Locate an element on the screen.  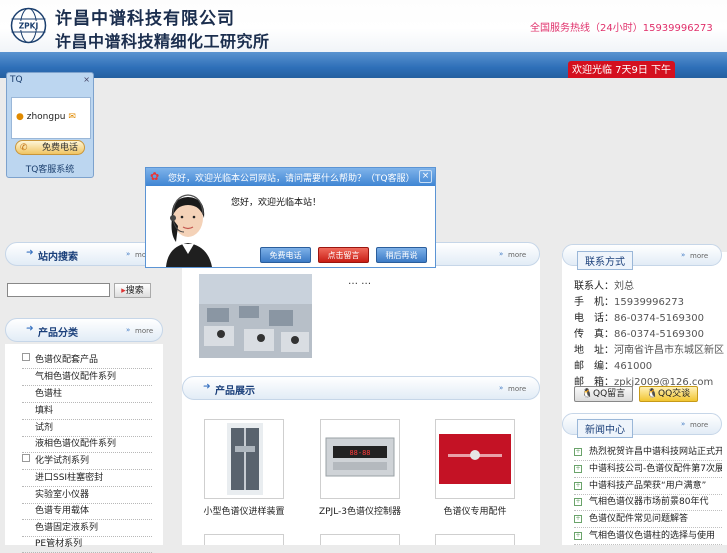
svg-text: ZPKJ is located at coordinates (29, 26).